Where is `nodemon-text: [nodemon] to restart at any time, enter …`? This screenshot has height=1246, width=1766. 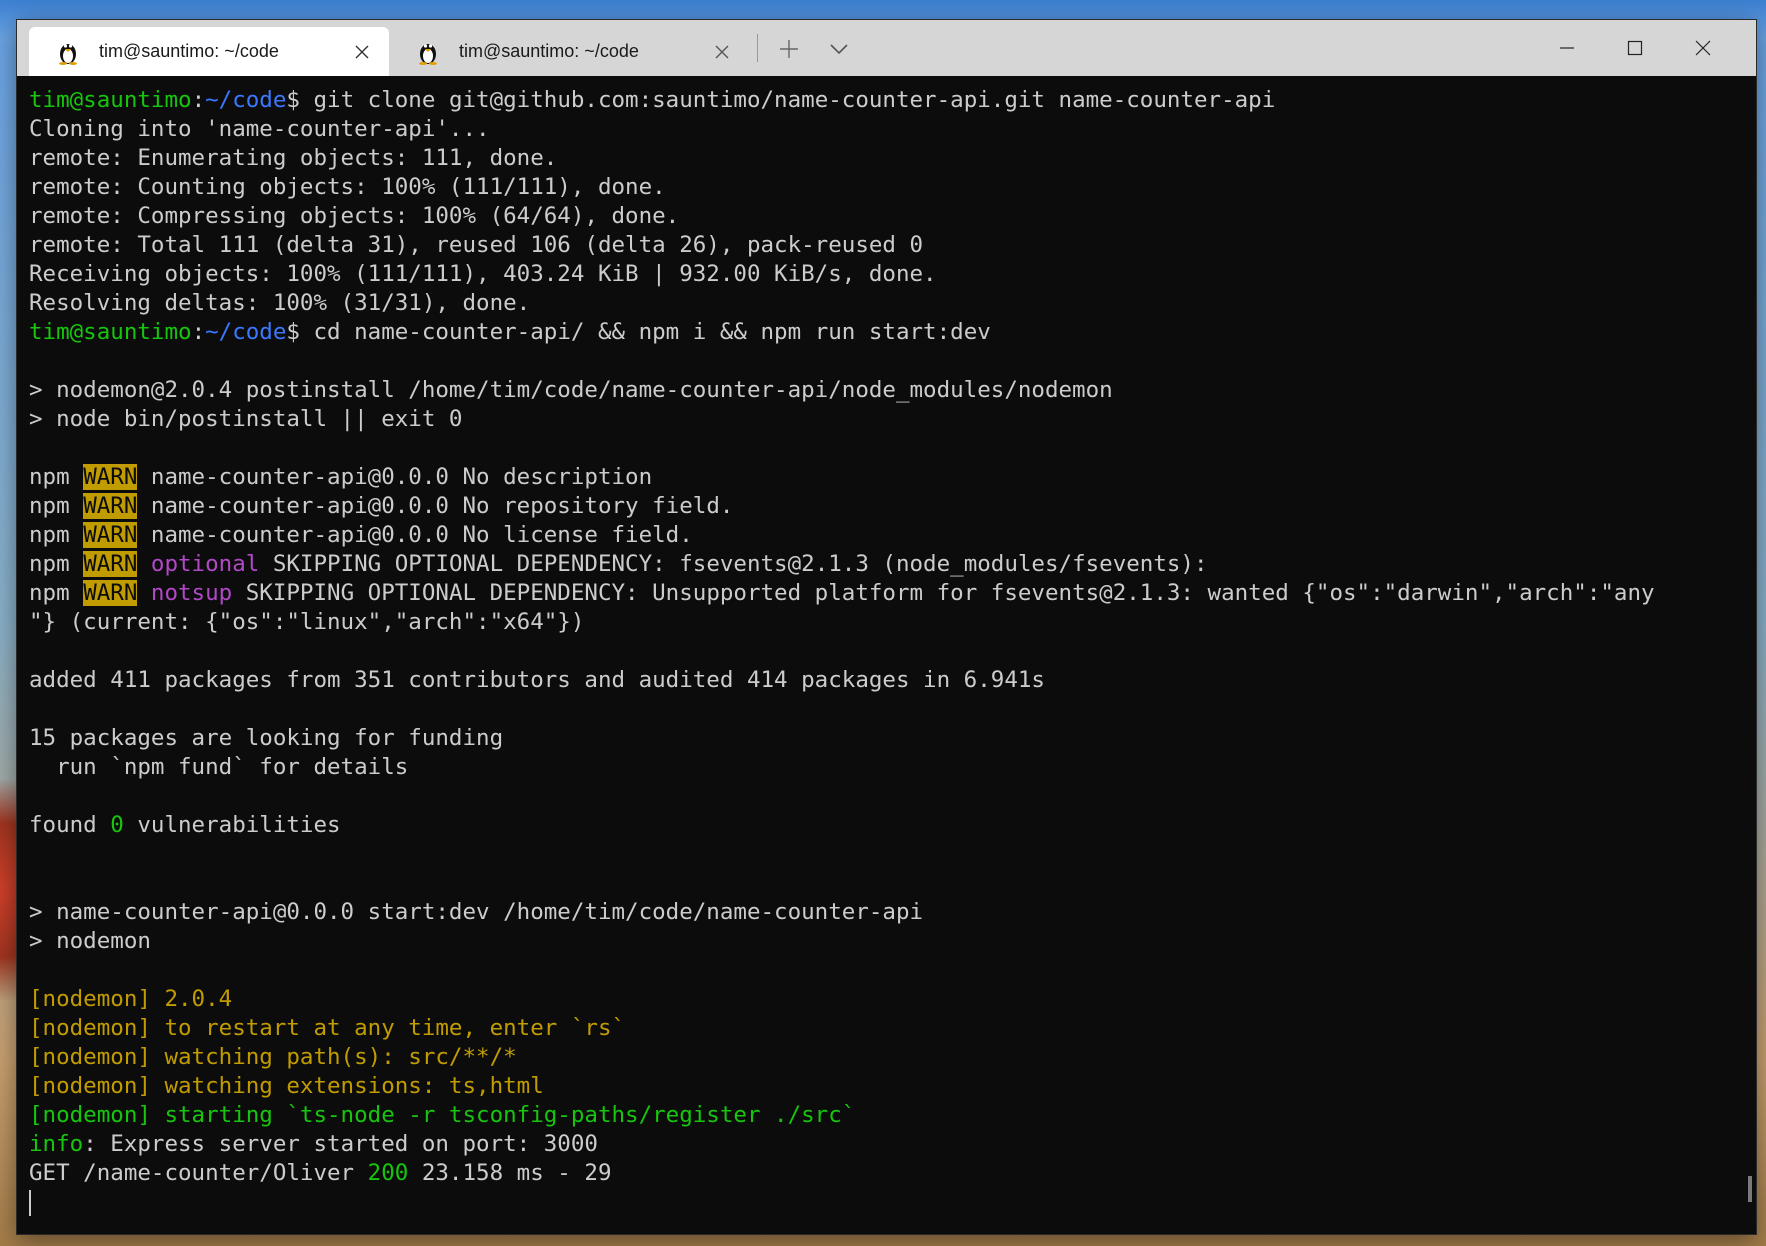
nodemon-text: [nodemon] to restart at any time, enter … is located at coordinates (327, 1028).